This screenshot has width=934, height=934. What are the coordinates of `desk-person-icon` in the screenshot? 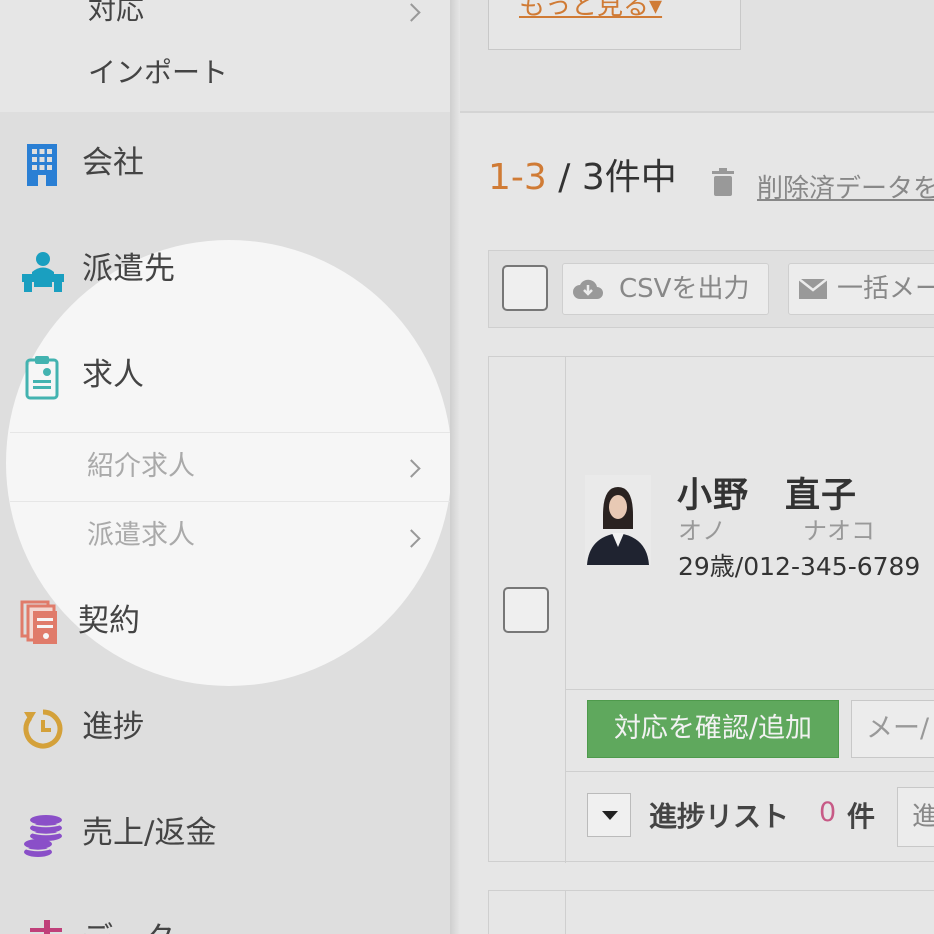 It's located at (43, 272).